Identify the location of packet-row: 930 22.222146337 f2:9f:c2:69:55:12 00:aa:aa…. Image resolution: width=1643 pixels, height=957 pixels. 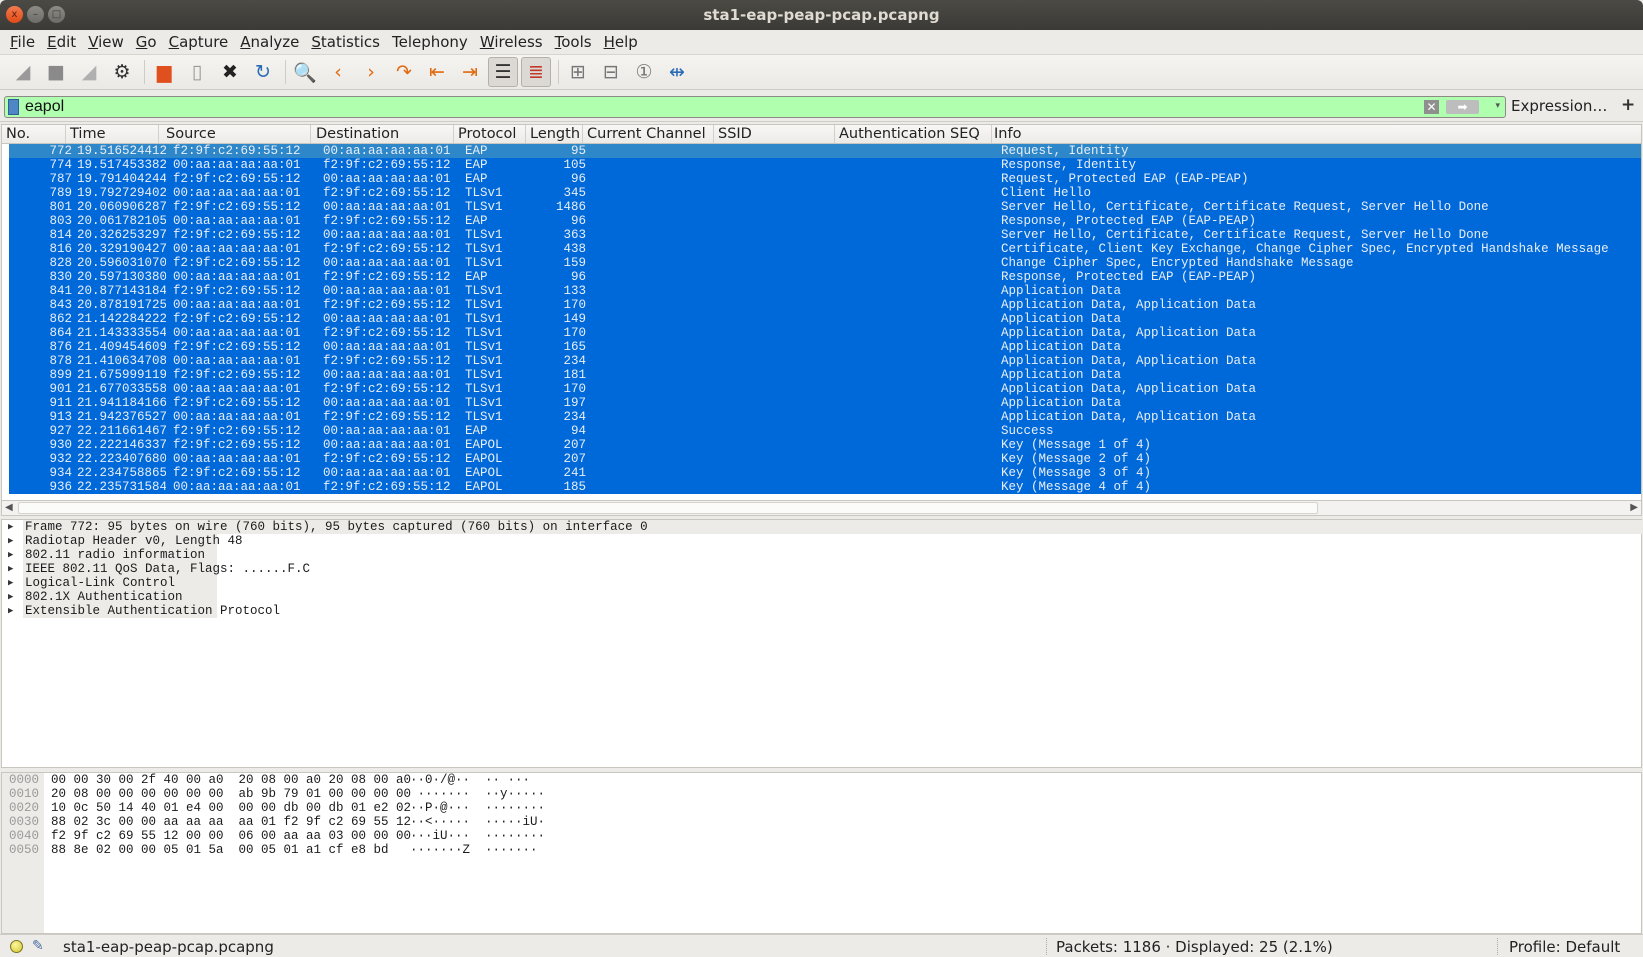
(824, 445).